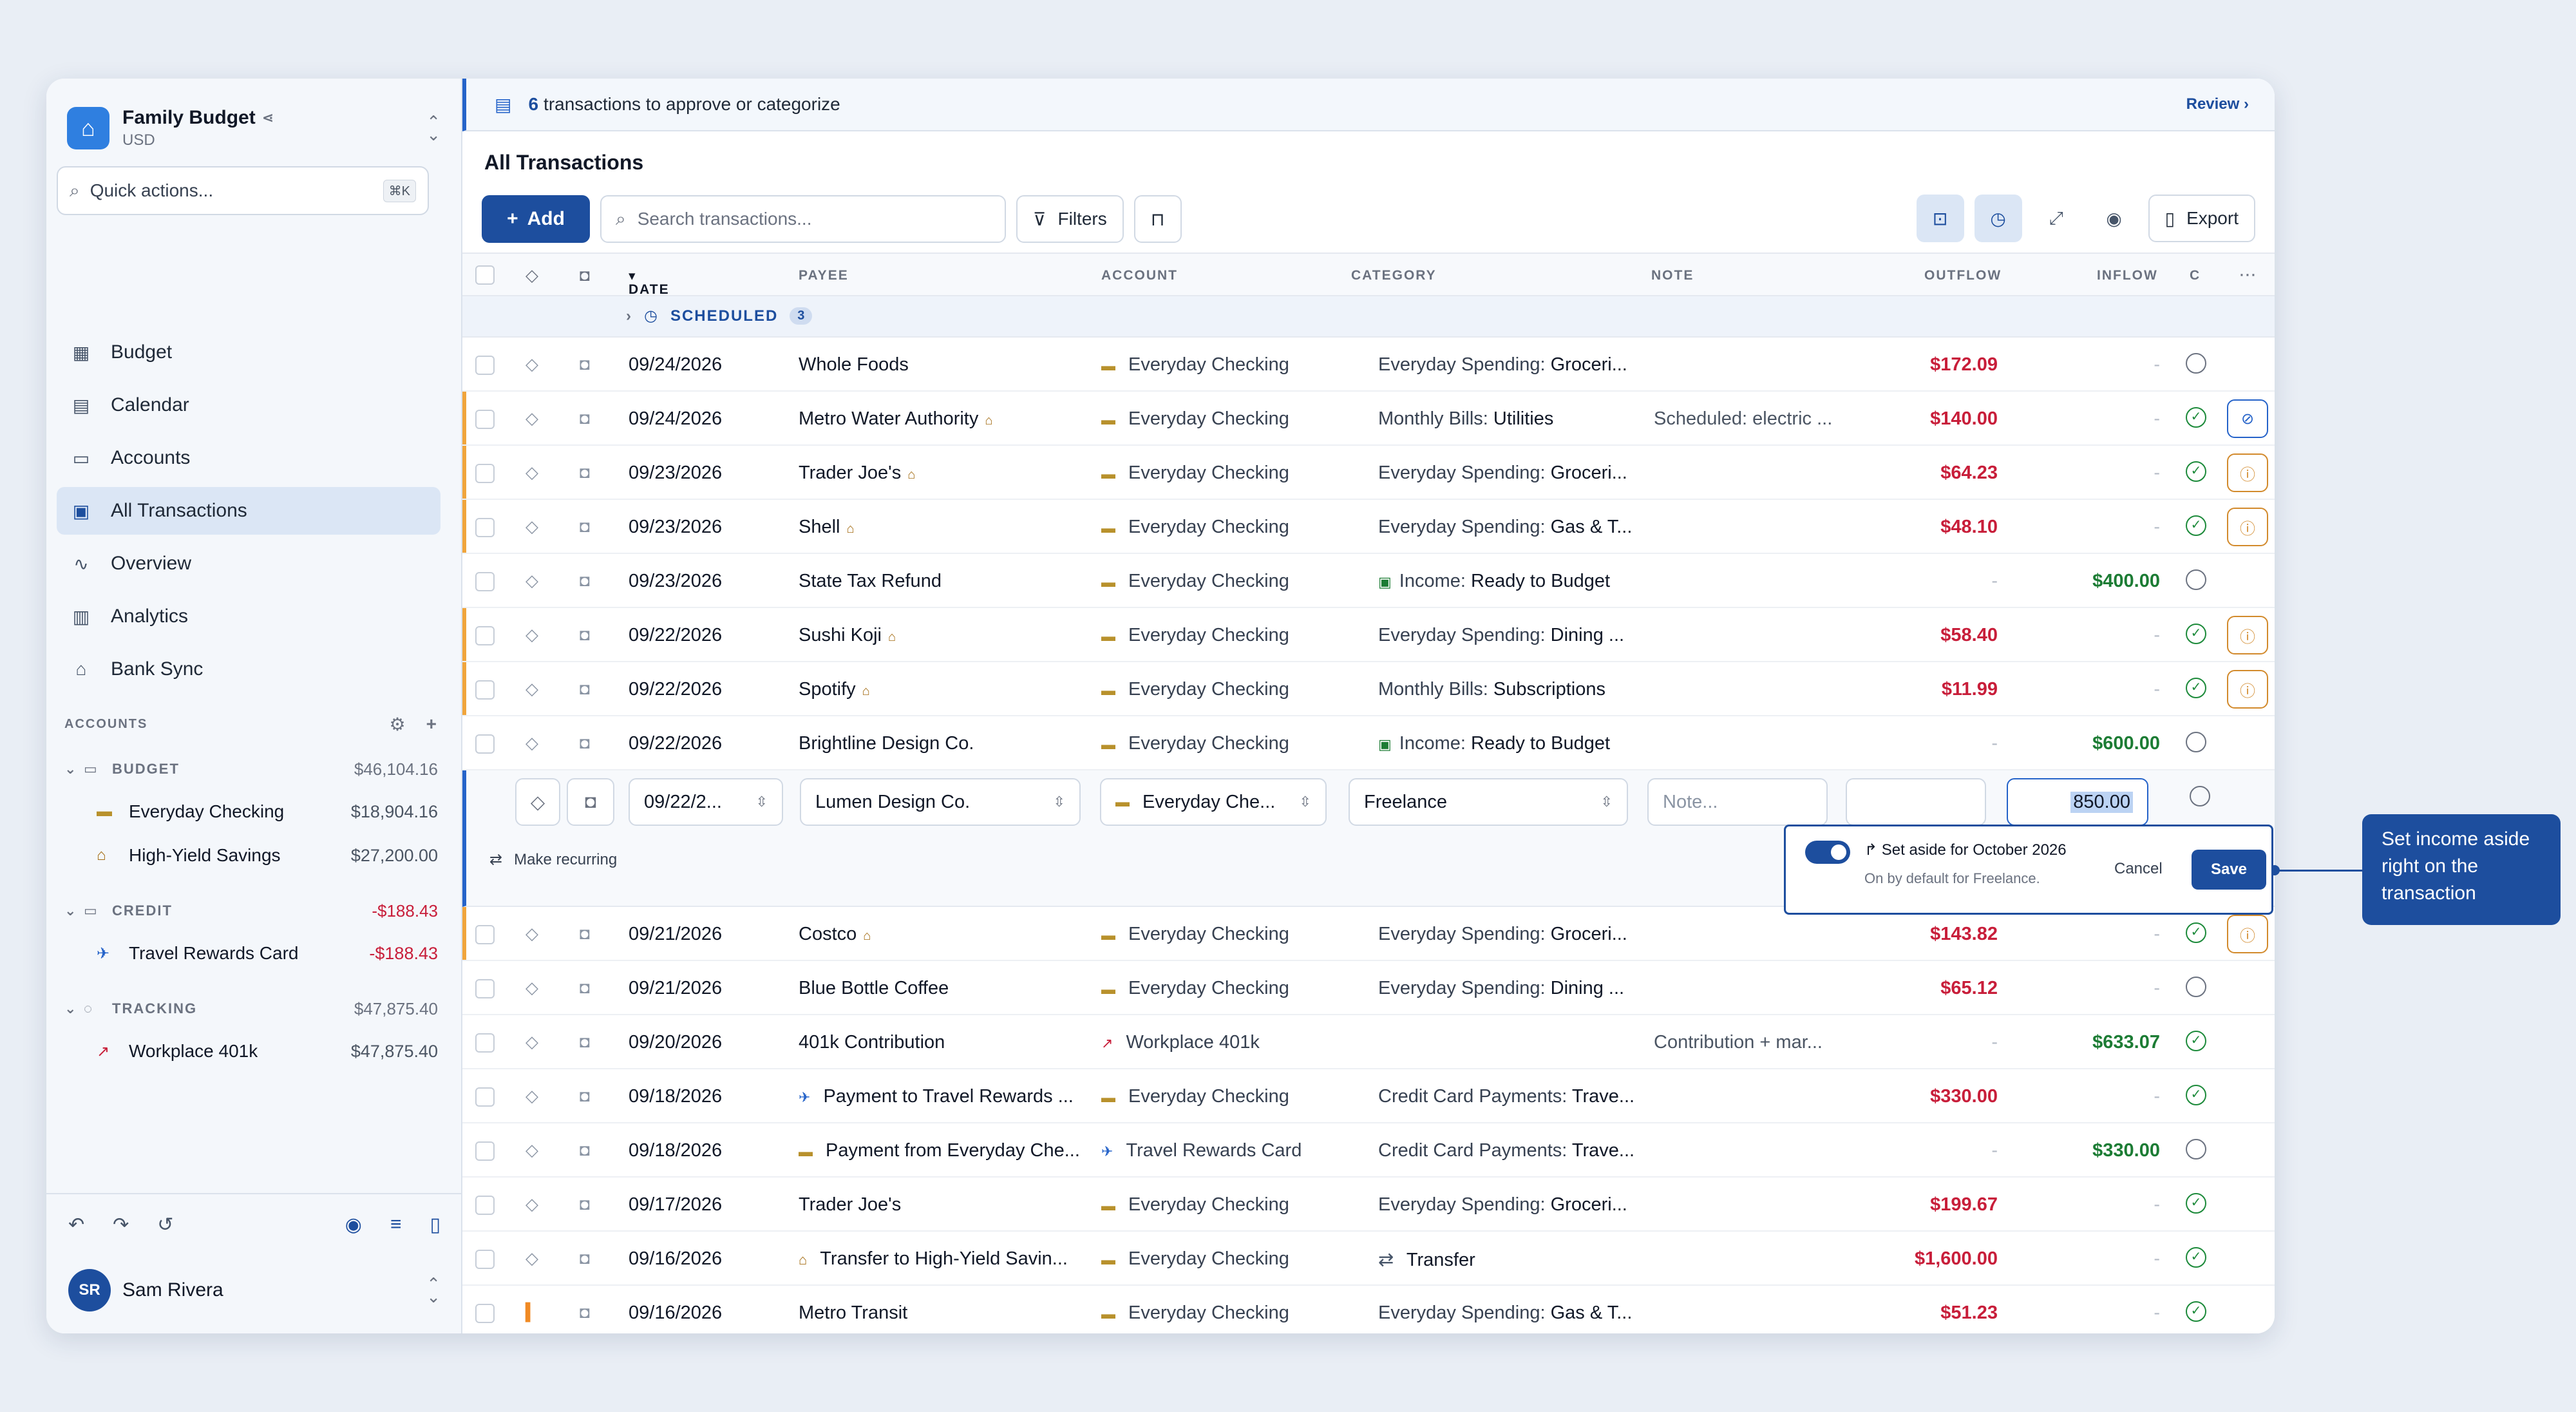  What do you see at coordinates (251, 1051) in the screenshot?
I see `account-workplace-401k: ↗ Workplace 401k $47,875.40` at bounding box center [251, 1051].